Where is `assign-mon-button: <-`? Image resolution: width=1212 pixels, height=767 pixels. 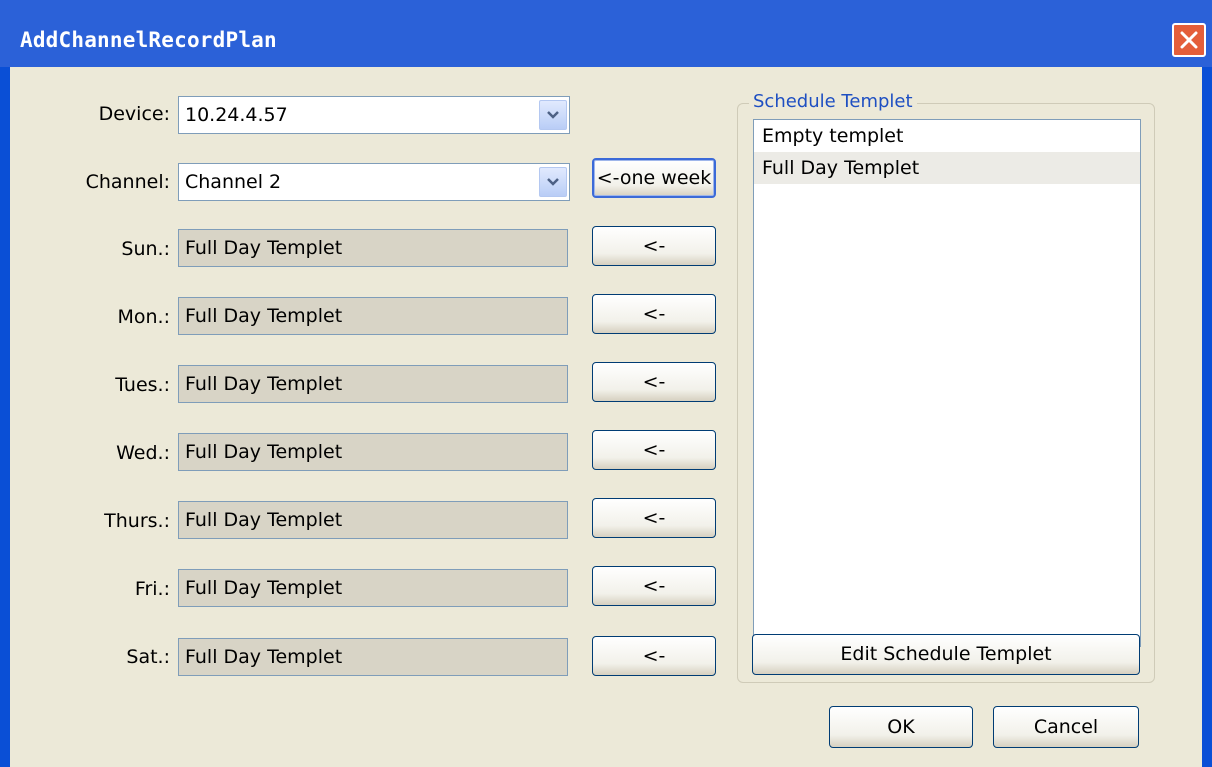 assign-mon-button: <- is located at coordinates (654, 314).